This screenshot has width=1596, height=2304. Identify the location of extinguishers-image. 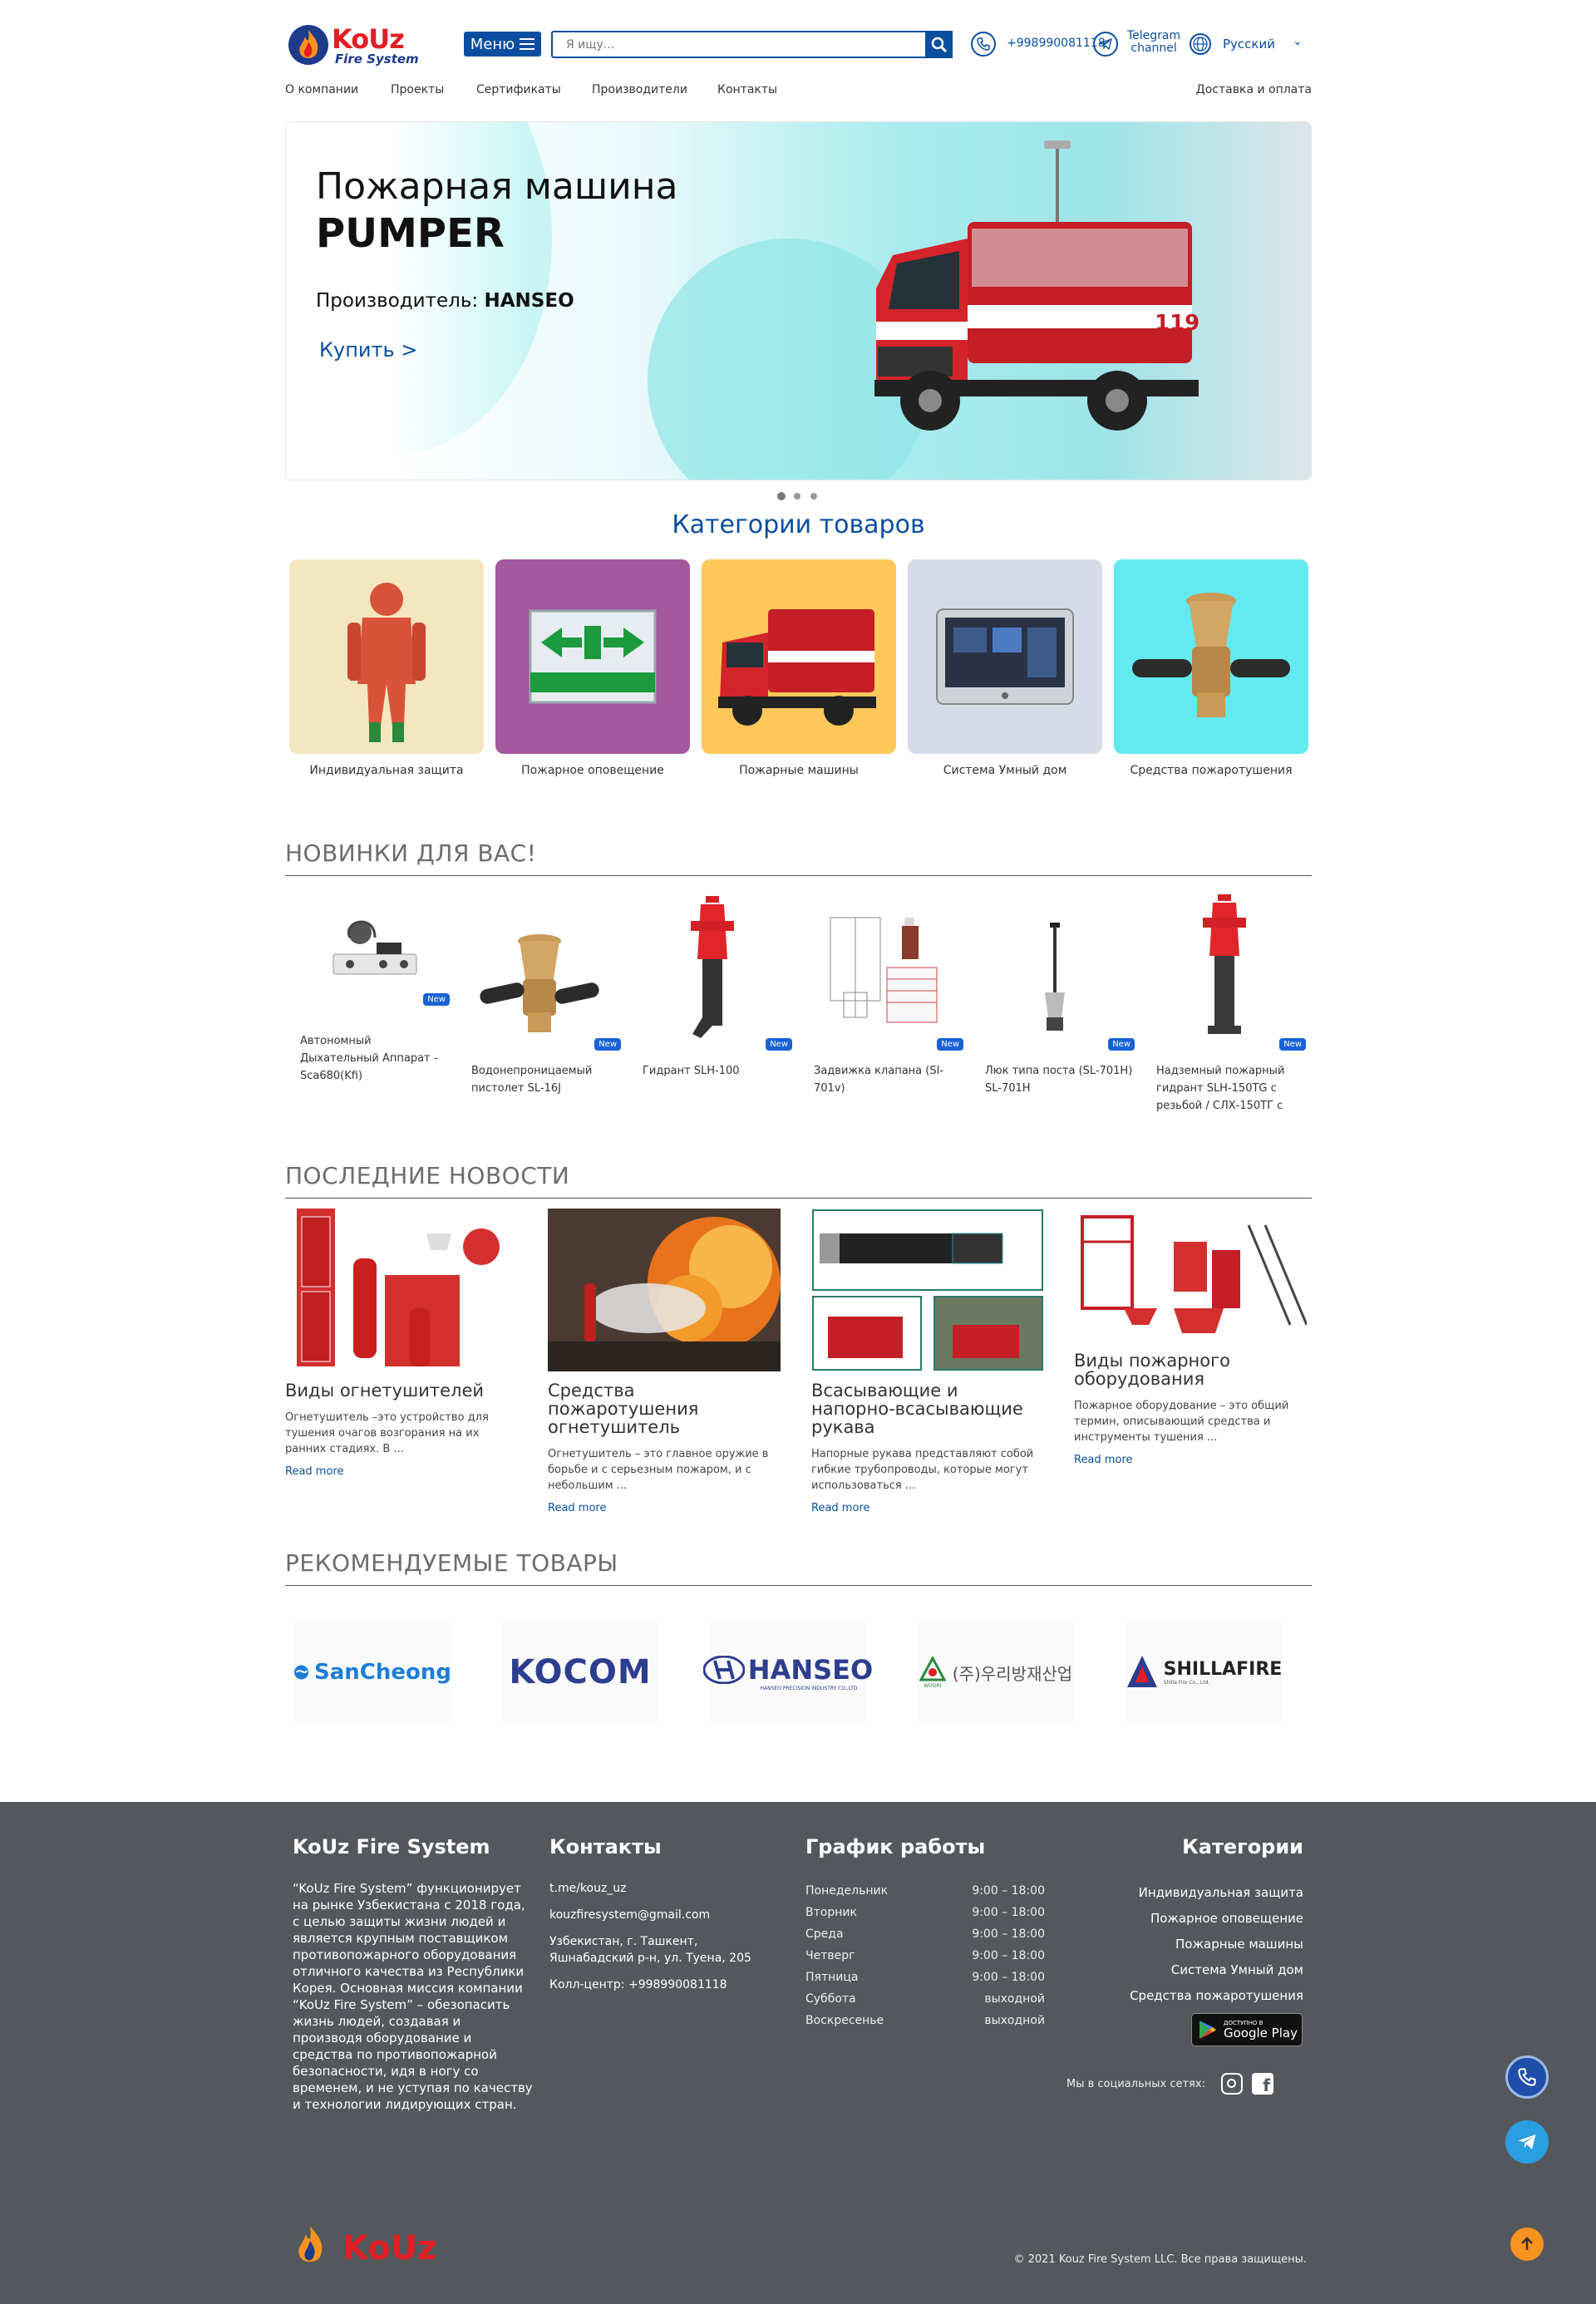
(398, 1287).